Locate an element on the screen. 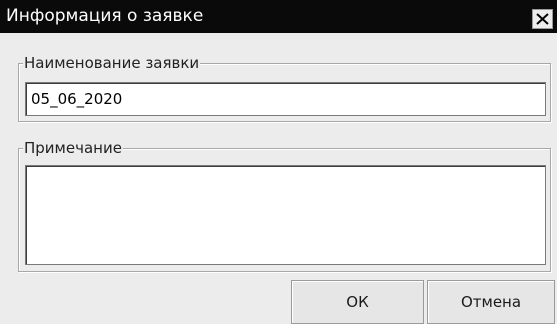  request-name-label: Наименование заявки is located at coordinates (112, 63).